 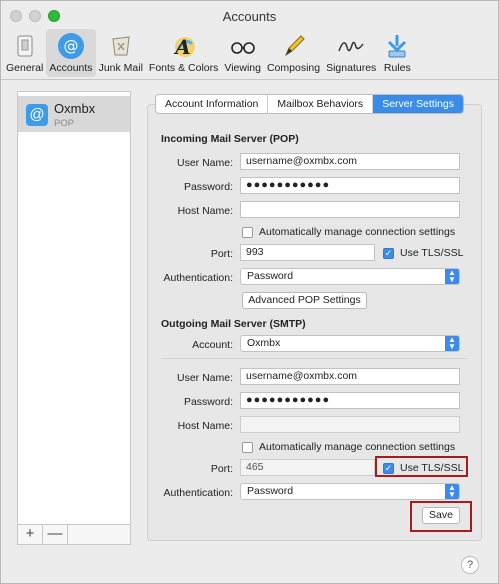 I want to click on tab-mailbox-behaviors: Mailbox Behaviors, so click(x=321, y=104).